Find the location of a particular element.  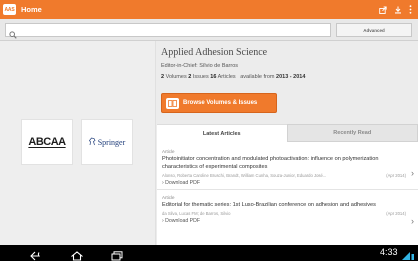

springer-logo-text: Springer is located at coordinates (111, 142).